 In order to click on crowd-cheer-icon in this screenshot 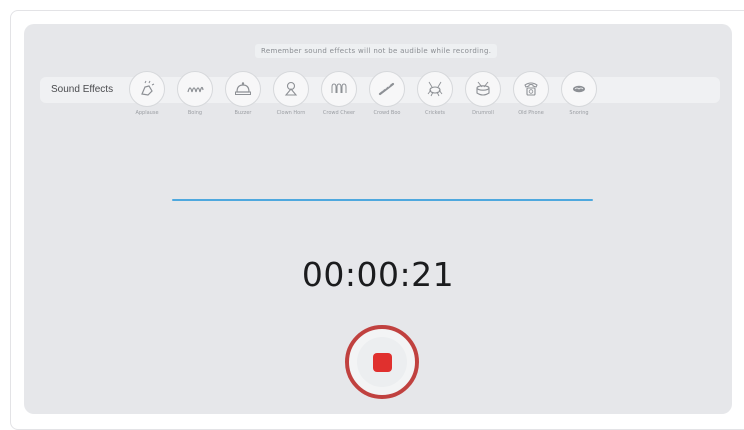, I will do `click(339, 89)`.